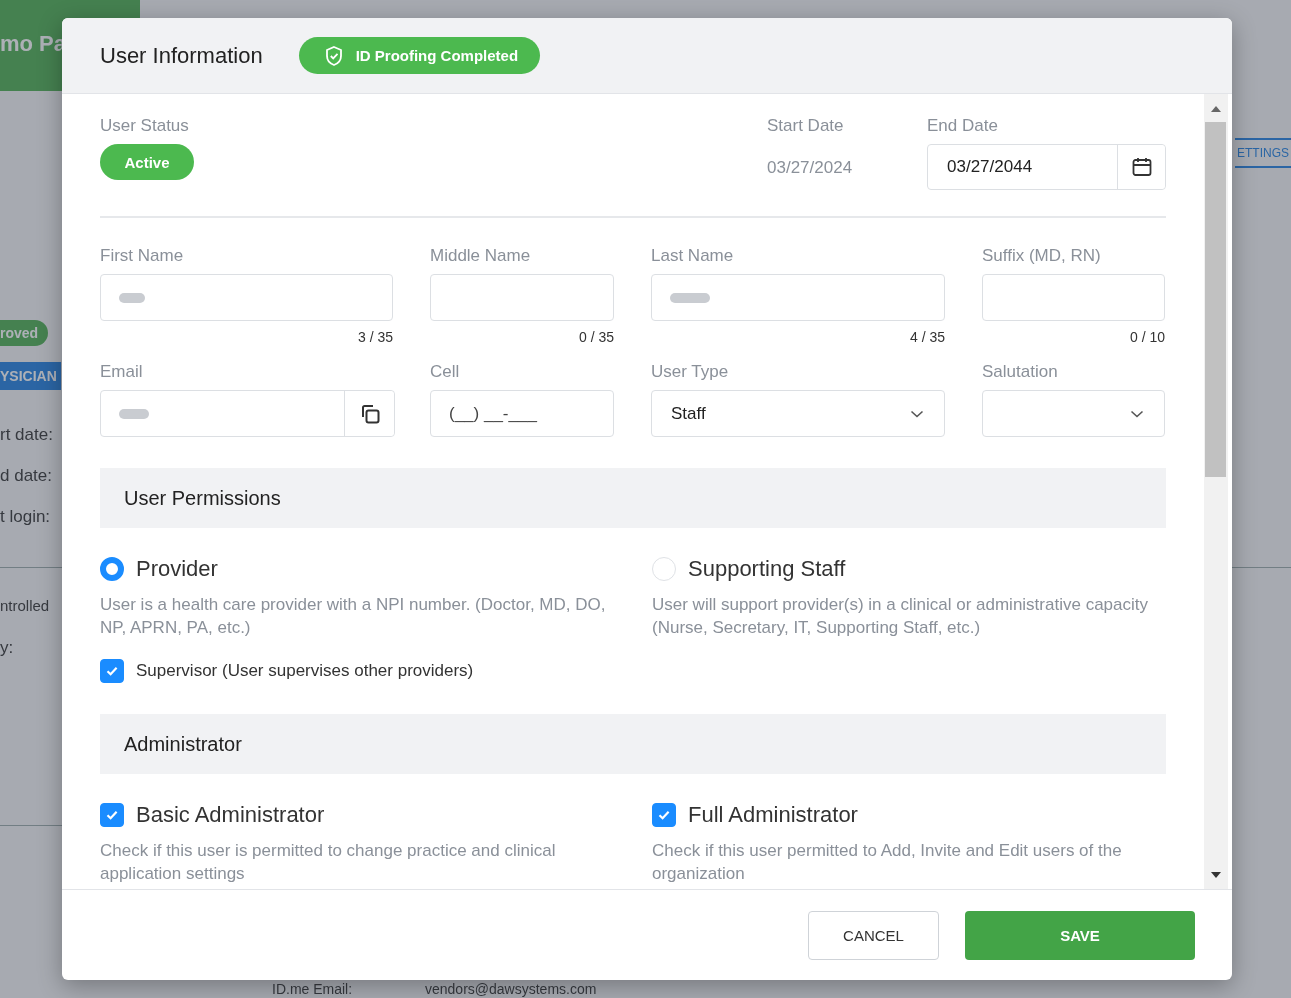 The image size is (1291, 998). What do you see at coordinates (312, 989) in the screenshot?
I see `field-label: ID.me Email:` at bounding box center [312, 989].